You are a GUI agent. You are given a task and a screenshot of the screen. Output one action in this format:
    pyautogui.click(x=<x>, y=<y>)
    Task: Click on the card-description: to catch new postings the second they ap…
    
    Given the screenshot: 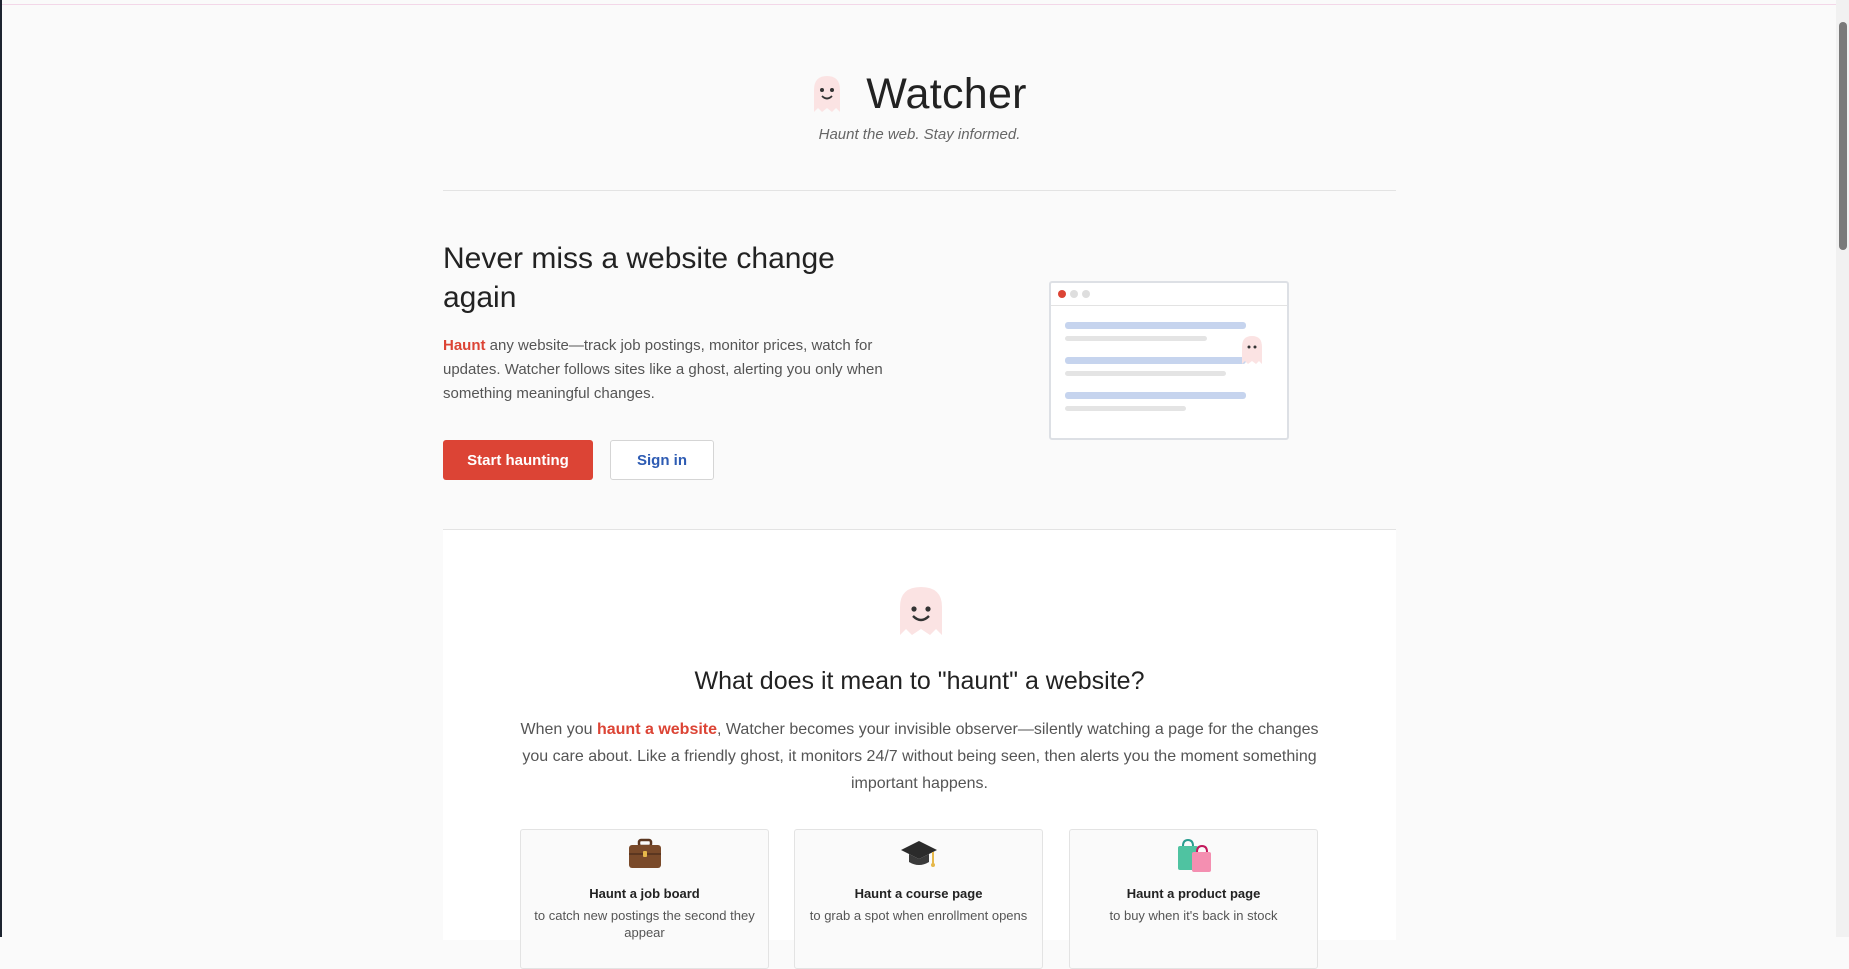 What is the action you would take?
    pyautogui.click(x=644, y=924)
    